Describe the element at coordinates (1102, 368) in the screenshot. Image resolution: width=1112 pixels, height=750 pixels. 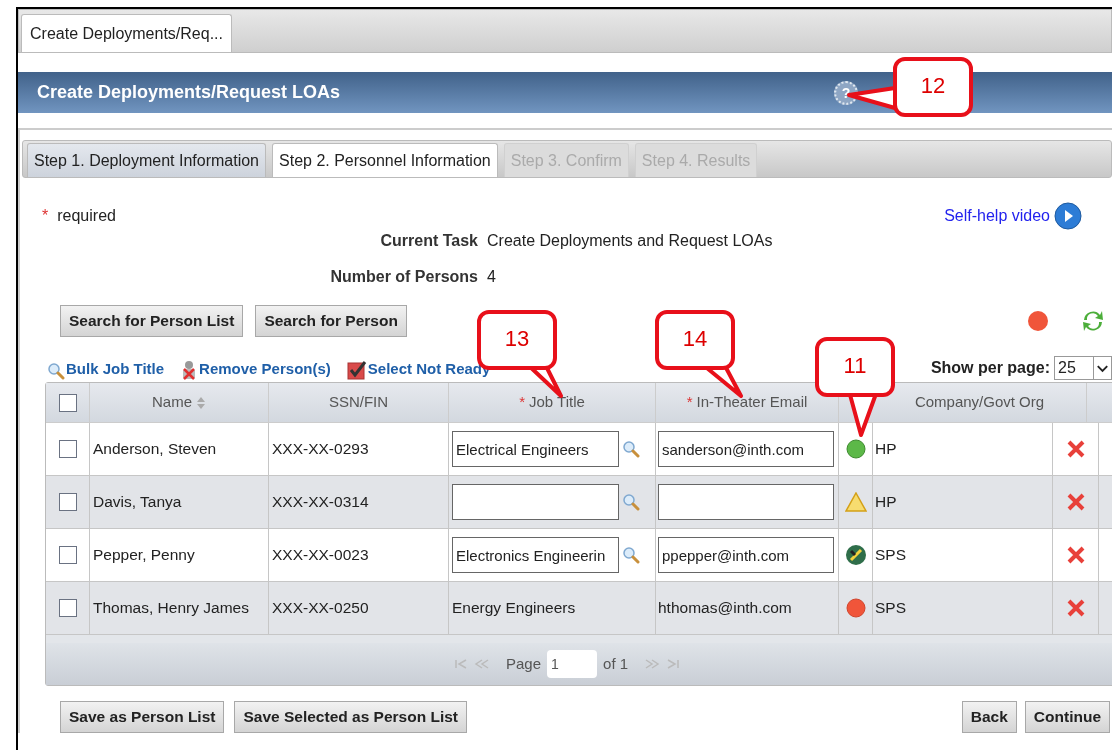
I see `chevron-down-icon` at that location.